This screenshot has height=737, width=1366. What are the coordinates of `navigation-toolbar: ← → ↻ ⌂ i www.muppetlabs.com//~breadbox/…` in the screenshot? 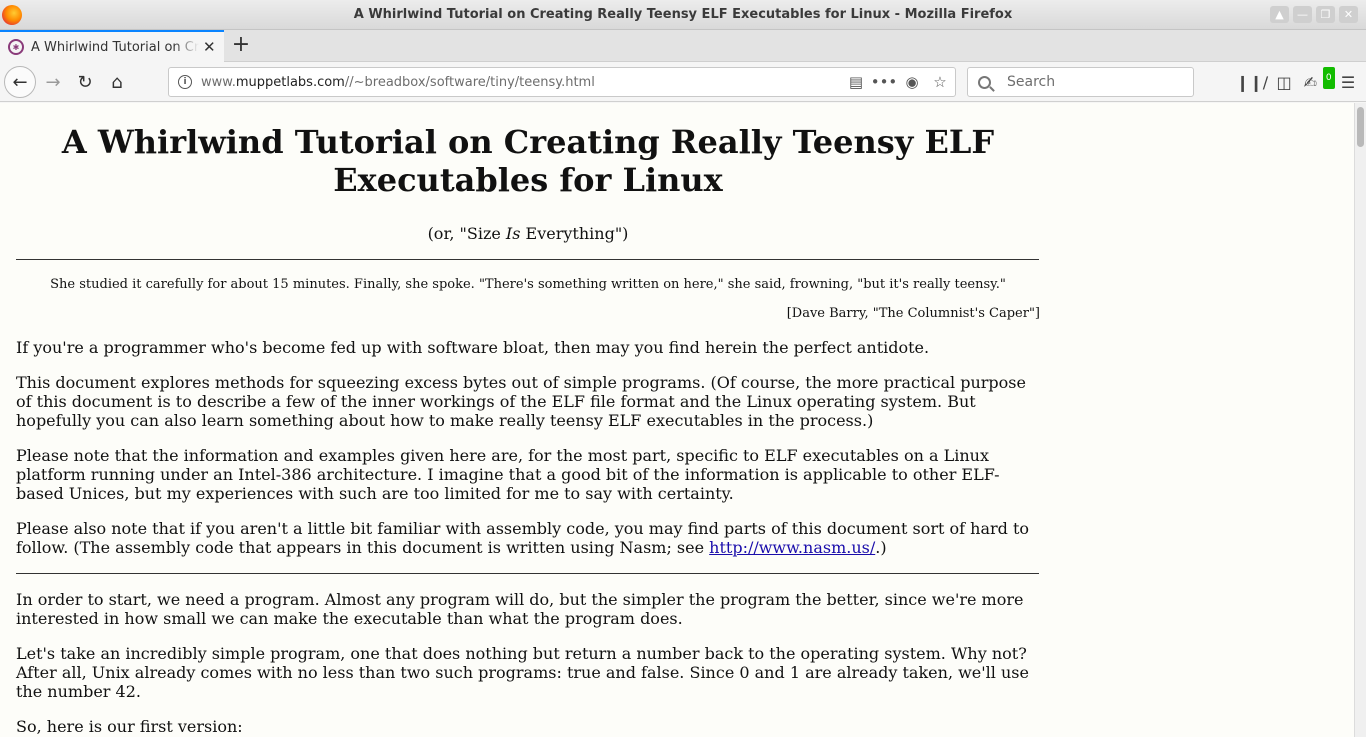 It's located at (683, 82).